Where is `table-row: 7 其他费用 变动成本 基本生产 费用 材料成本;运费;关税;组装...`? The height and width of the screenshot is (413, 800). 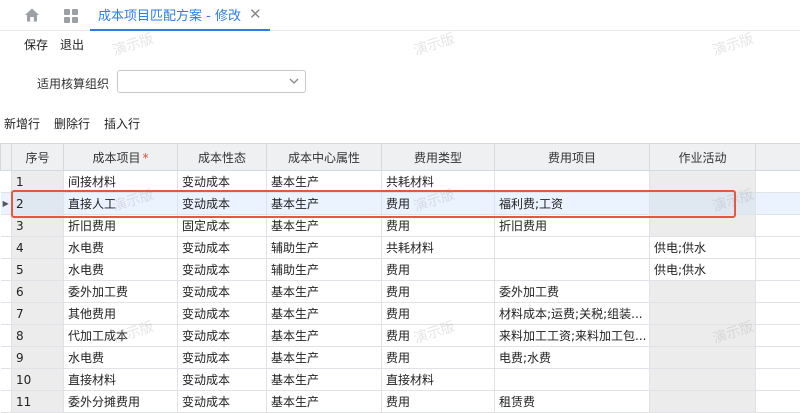 table-row: 7 其他费用 变动成本 基本生产 费用 材料成本;运费;关税;组装... is located at coordinates (400, 313).